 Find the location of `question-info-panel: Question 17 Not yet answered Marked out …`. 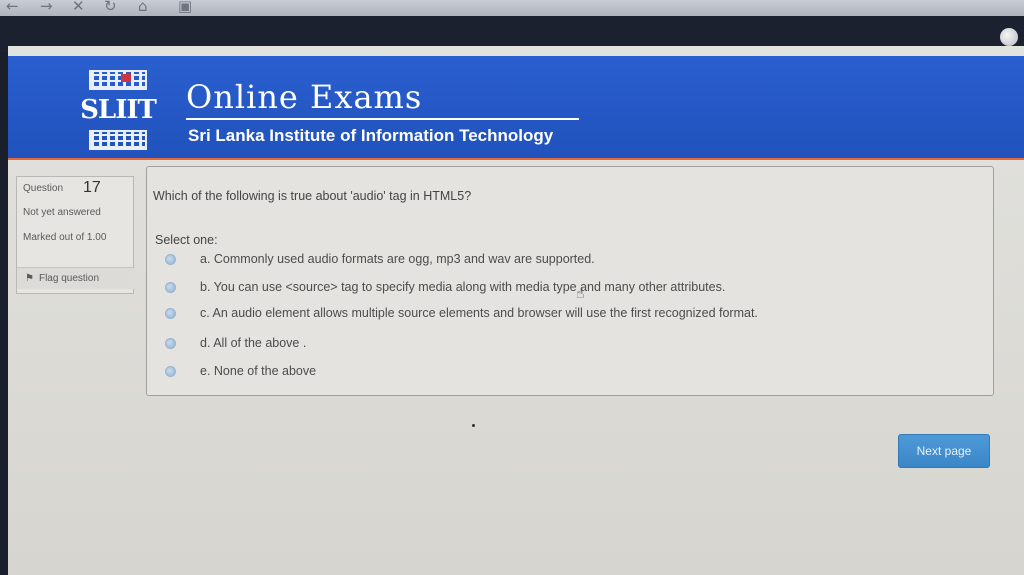

question-info-panel: Question 17 Not yet answered Marked out … is located at coordinates (75, 235).